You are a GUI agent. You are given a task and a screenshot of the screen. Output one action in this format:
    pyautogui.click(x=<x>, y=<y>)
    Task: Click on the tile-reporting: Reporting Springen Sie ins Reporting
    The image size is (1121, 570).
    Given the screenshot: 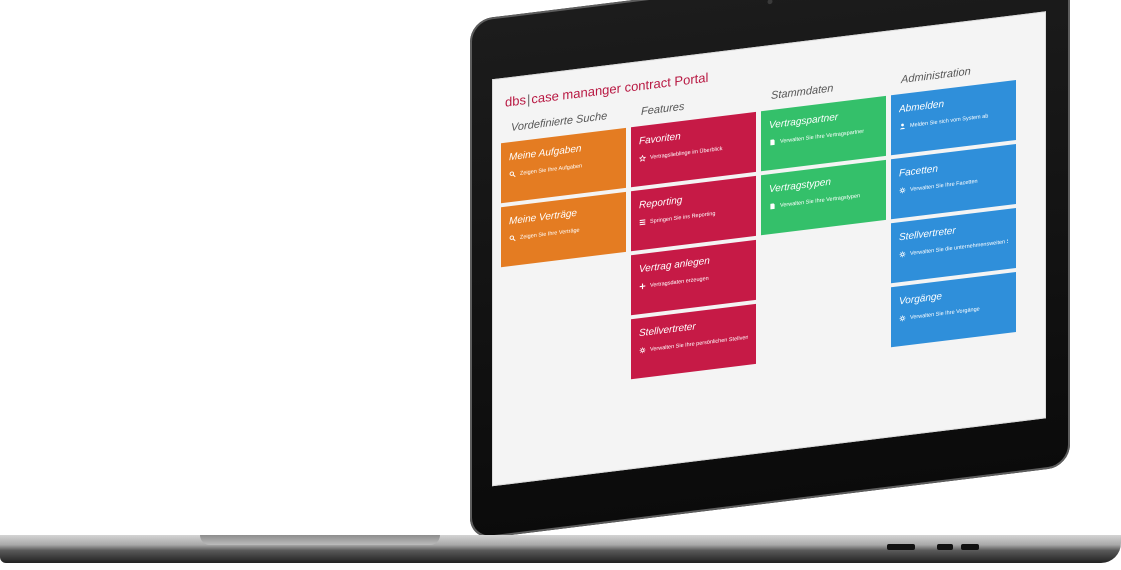 What is the action you would take?
    pyautogui.click(x=693, y=213)
    